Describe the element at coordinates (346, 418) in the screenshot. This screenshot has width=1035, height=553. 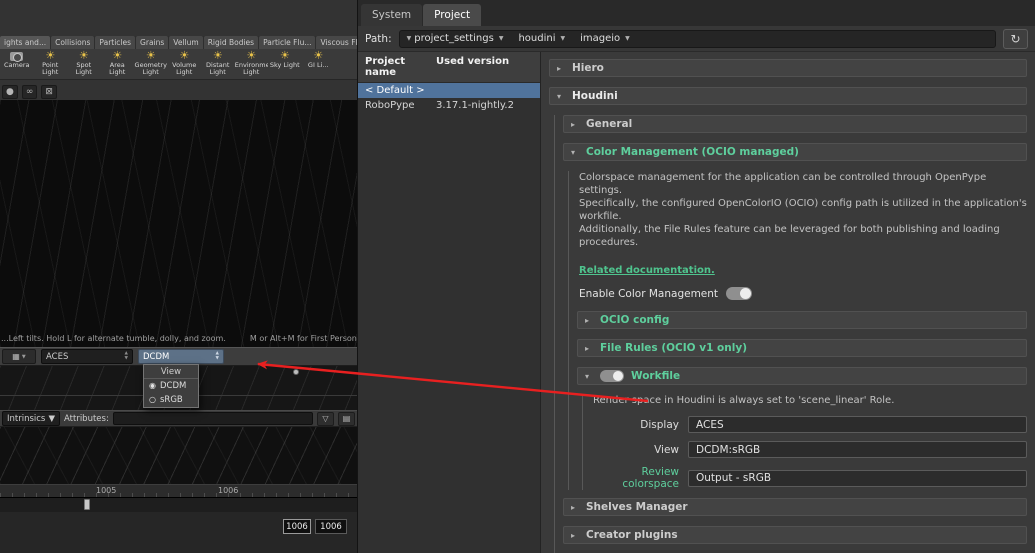
I see `panel-options-icon: ▤` at that location.